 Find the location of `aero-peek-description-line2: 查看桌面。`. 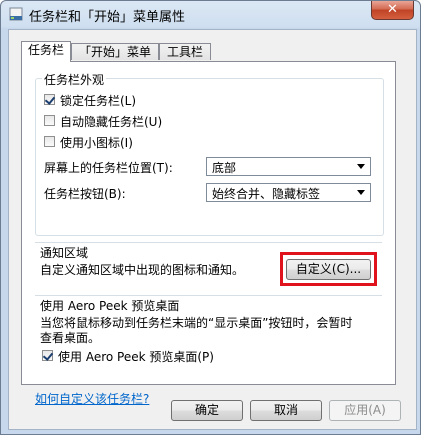

aero-peek-description-line2: 查看桌面。 is located at coordinates (70, 338).